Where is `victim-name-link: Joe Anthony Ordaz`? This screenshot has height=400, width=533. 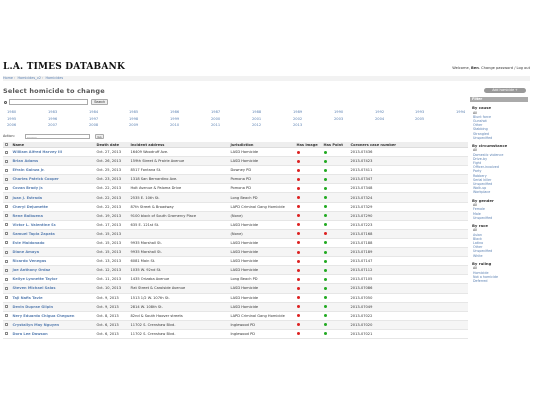 victim-name-link: Joe Anthony Ordaz is located at coordinates (53, 270).